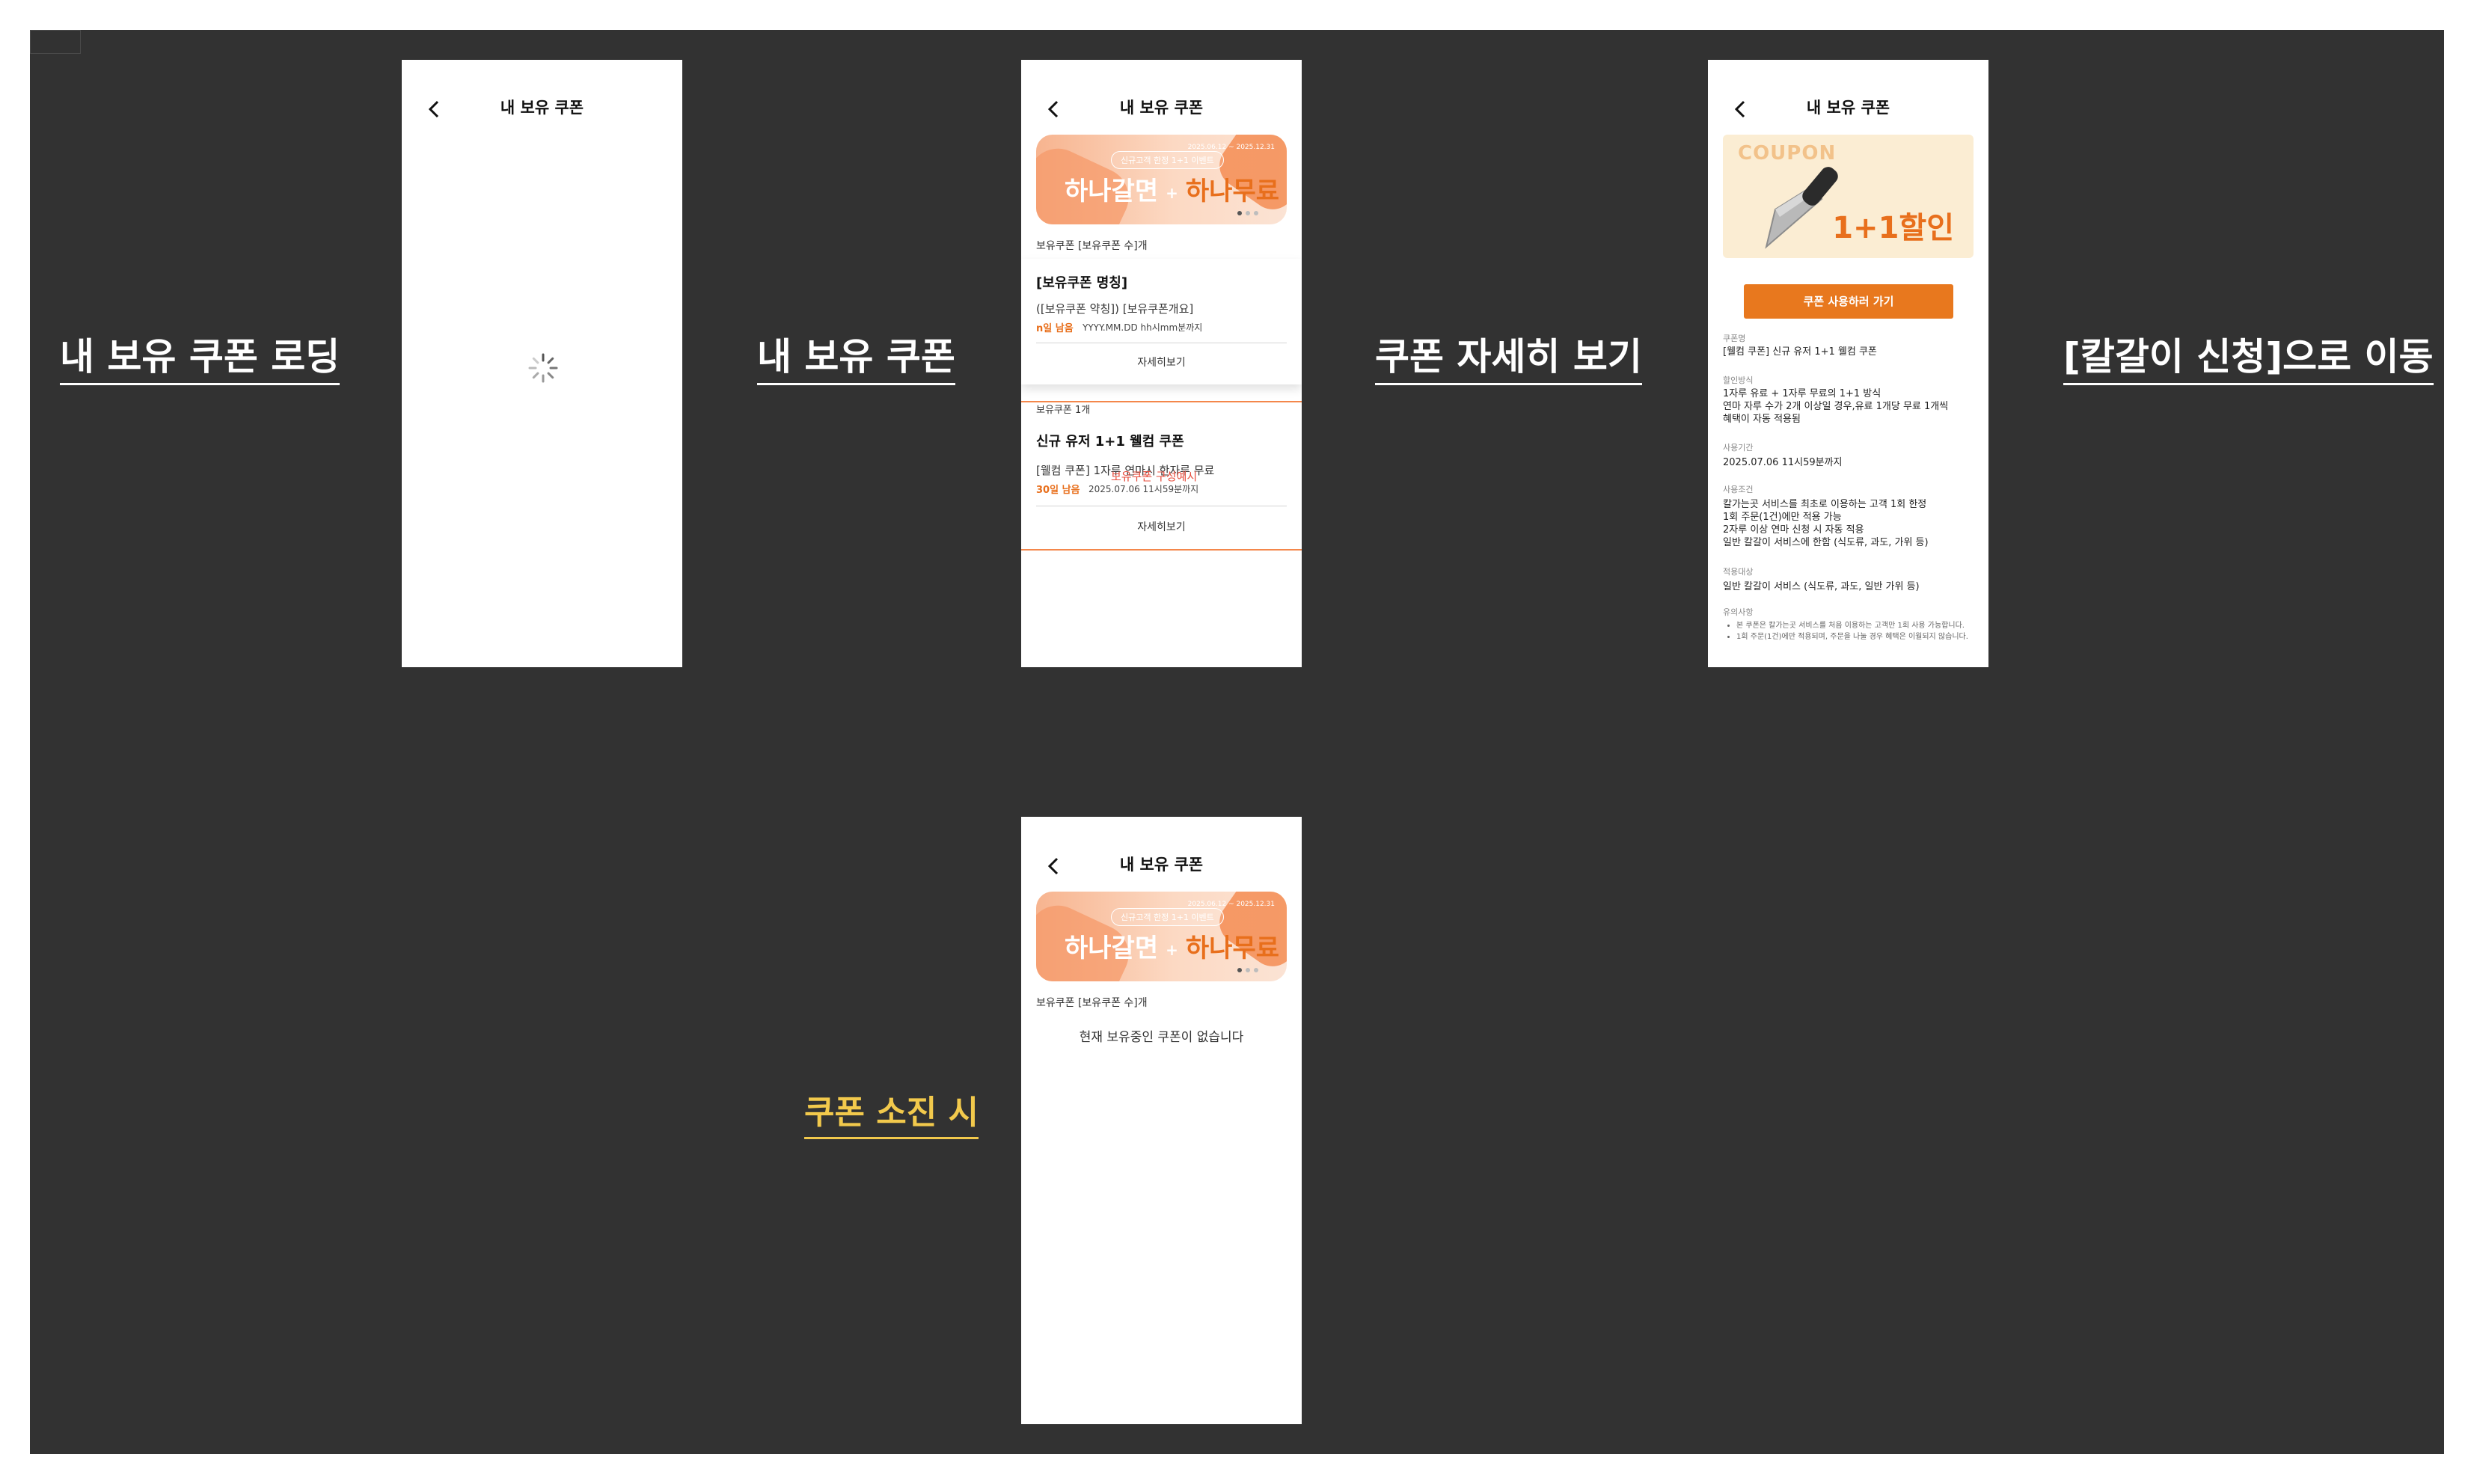 Image resolution: width=2474 pixels, height=1484 pixels. I want to click on label-coupon-detail: 쿠폰 자세히 보기, so click(1509, 361).